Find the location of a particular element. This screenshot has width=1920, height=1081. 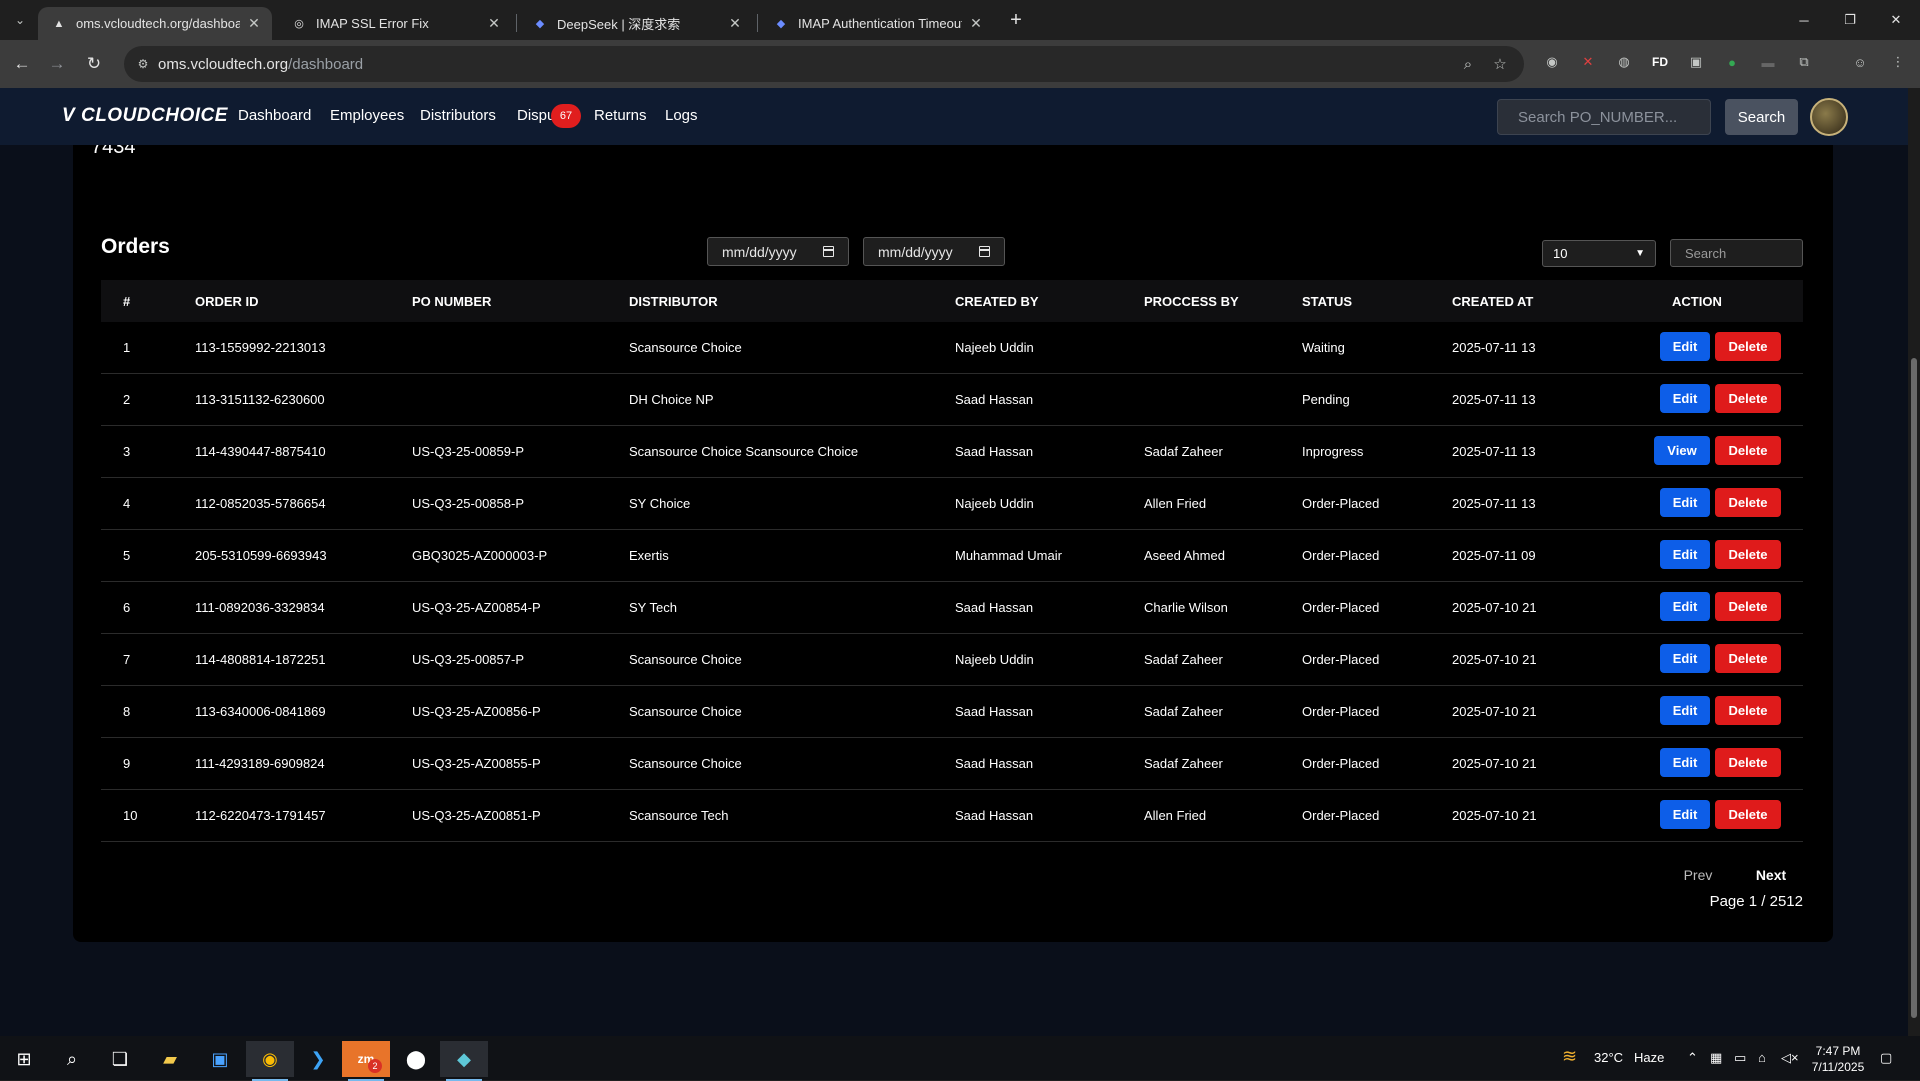

extensions-puzzle-icon: ⧉ is located at coordinates (1804, 62).